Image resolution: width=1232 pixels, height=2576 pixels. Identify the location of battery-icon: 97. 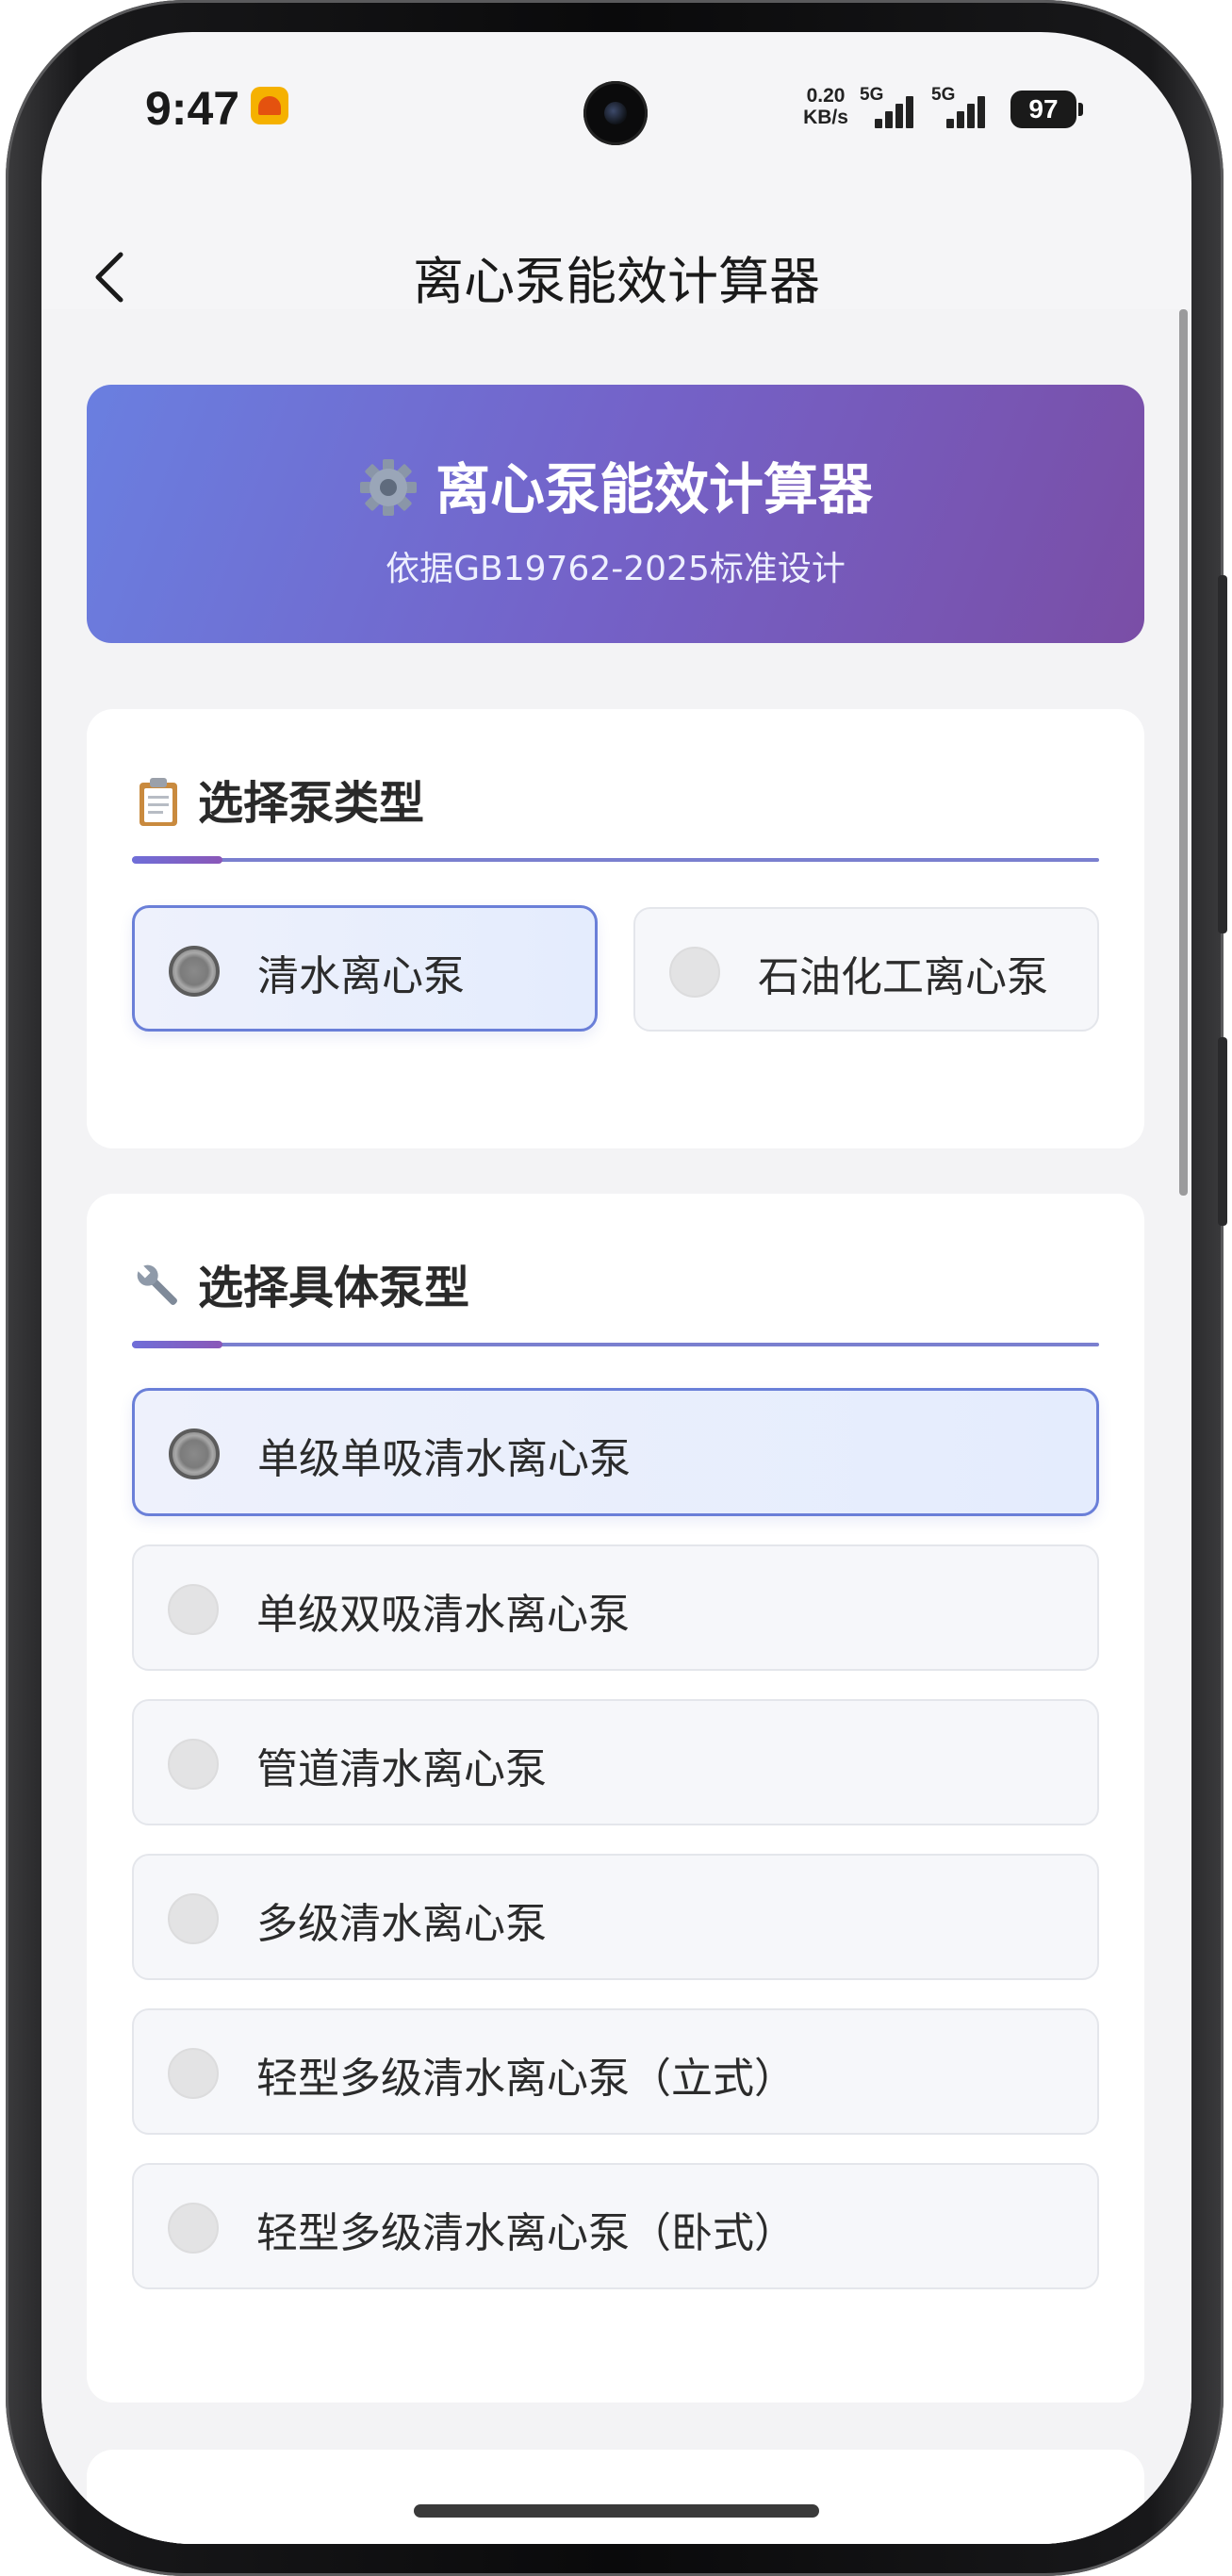
(1046, 109).